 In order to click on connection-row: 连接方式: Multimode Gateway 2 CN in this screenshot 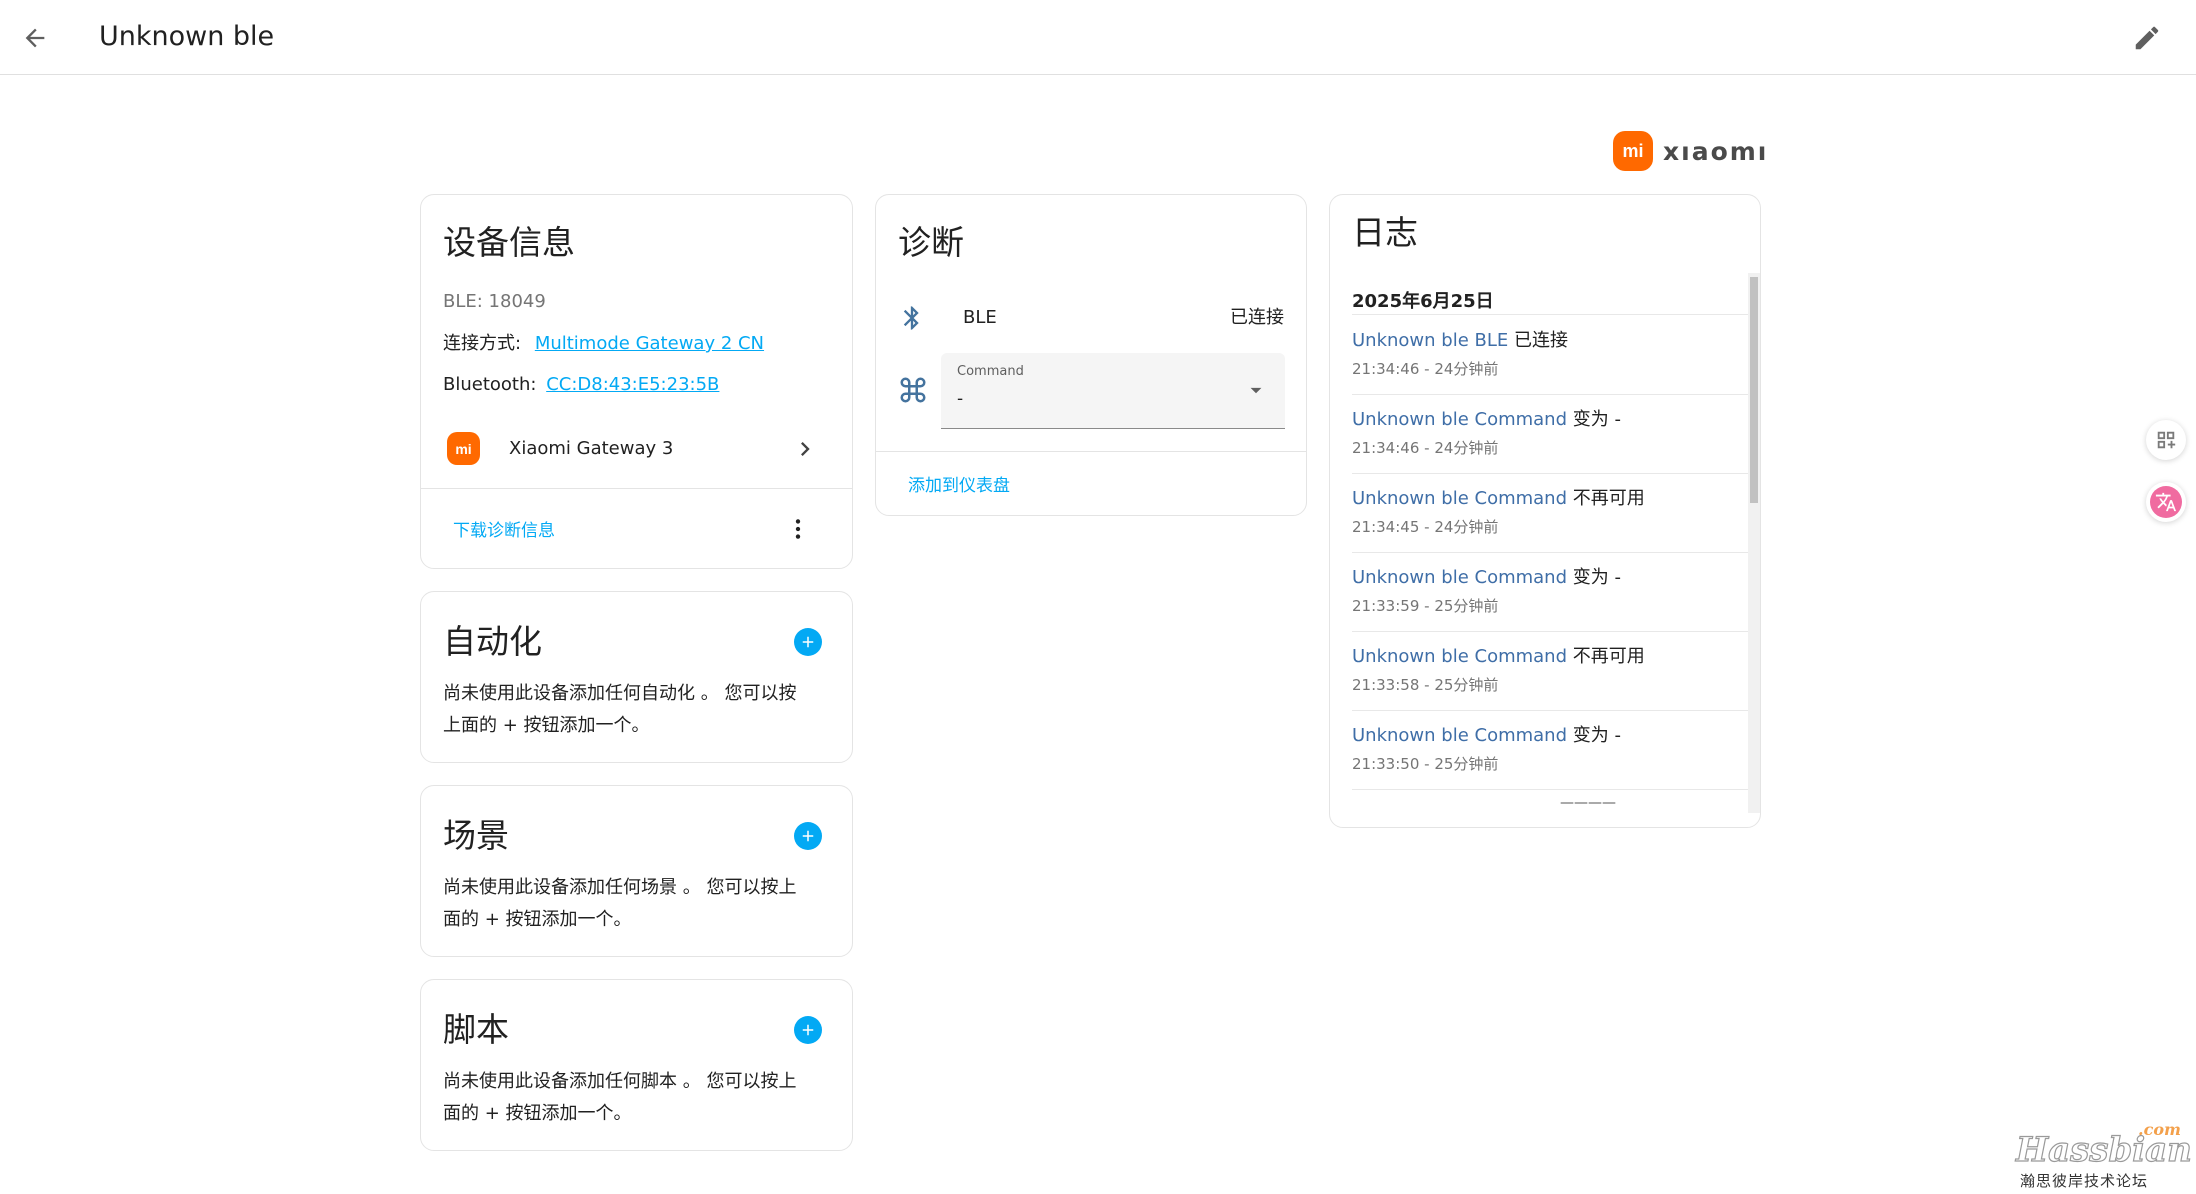, I will do `click(603, 344)`.